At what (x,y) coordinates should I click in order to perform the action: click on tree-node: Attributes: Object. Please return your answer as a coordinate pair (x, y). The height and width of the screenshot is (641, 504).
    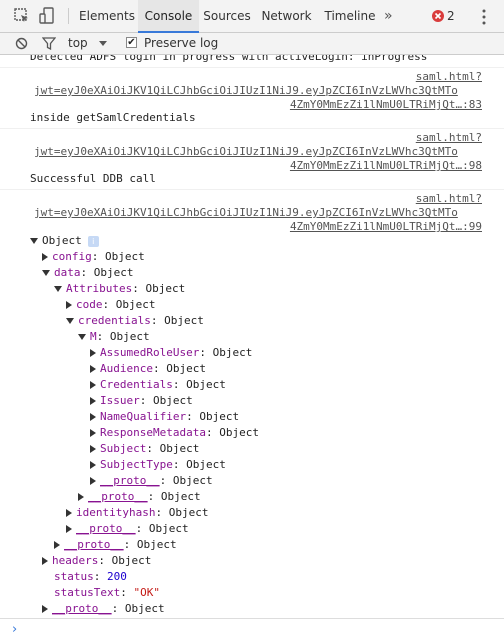
    Looking at the image, I should click on (119, 289).